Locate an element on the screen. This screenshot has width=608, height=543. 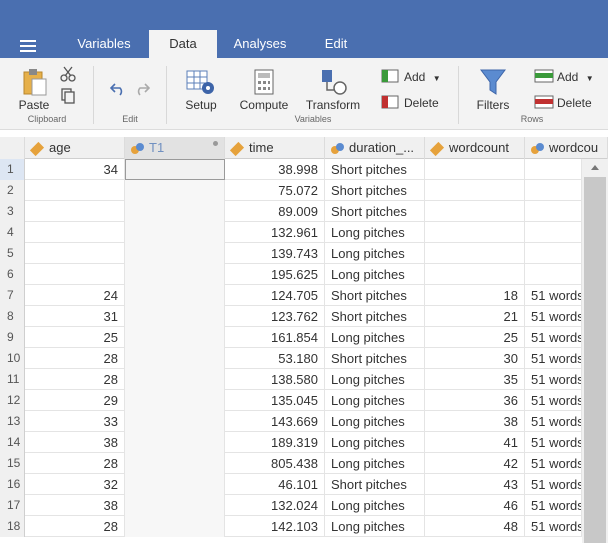
cell-age: 25 is located at coordinates (75, 337).